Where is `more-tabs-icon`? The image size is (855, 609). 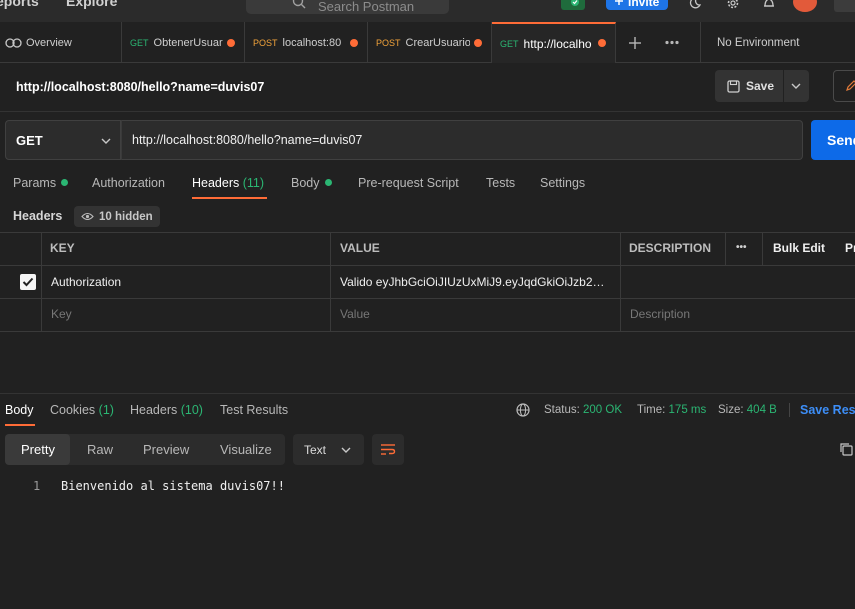 more-tabs-icon is located at coordinates (672, 42).